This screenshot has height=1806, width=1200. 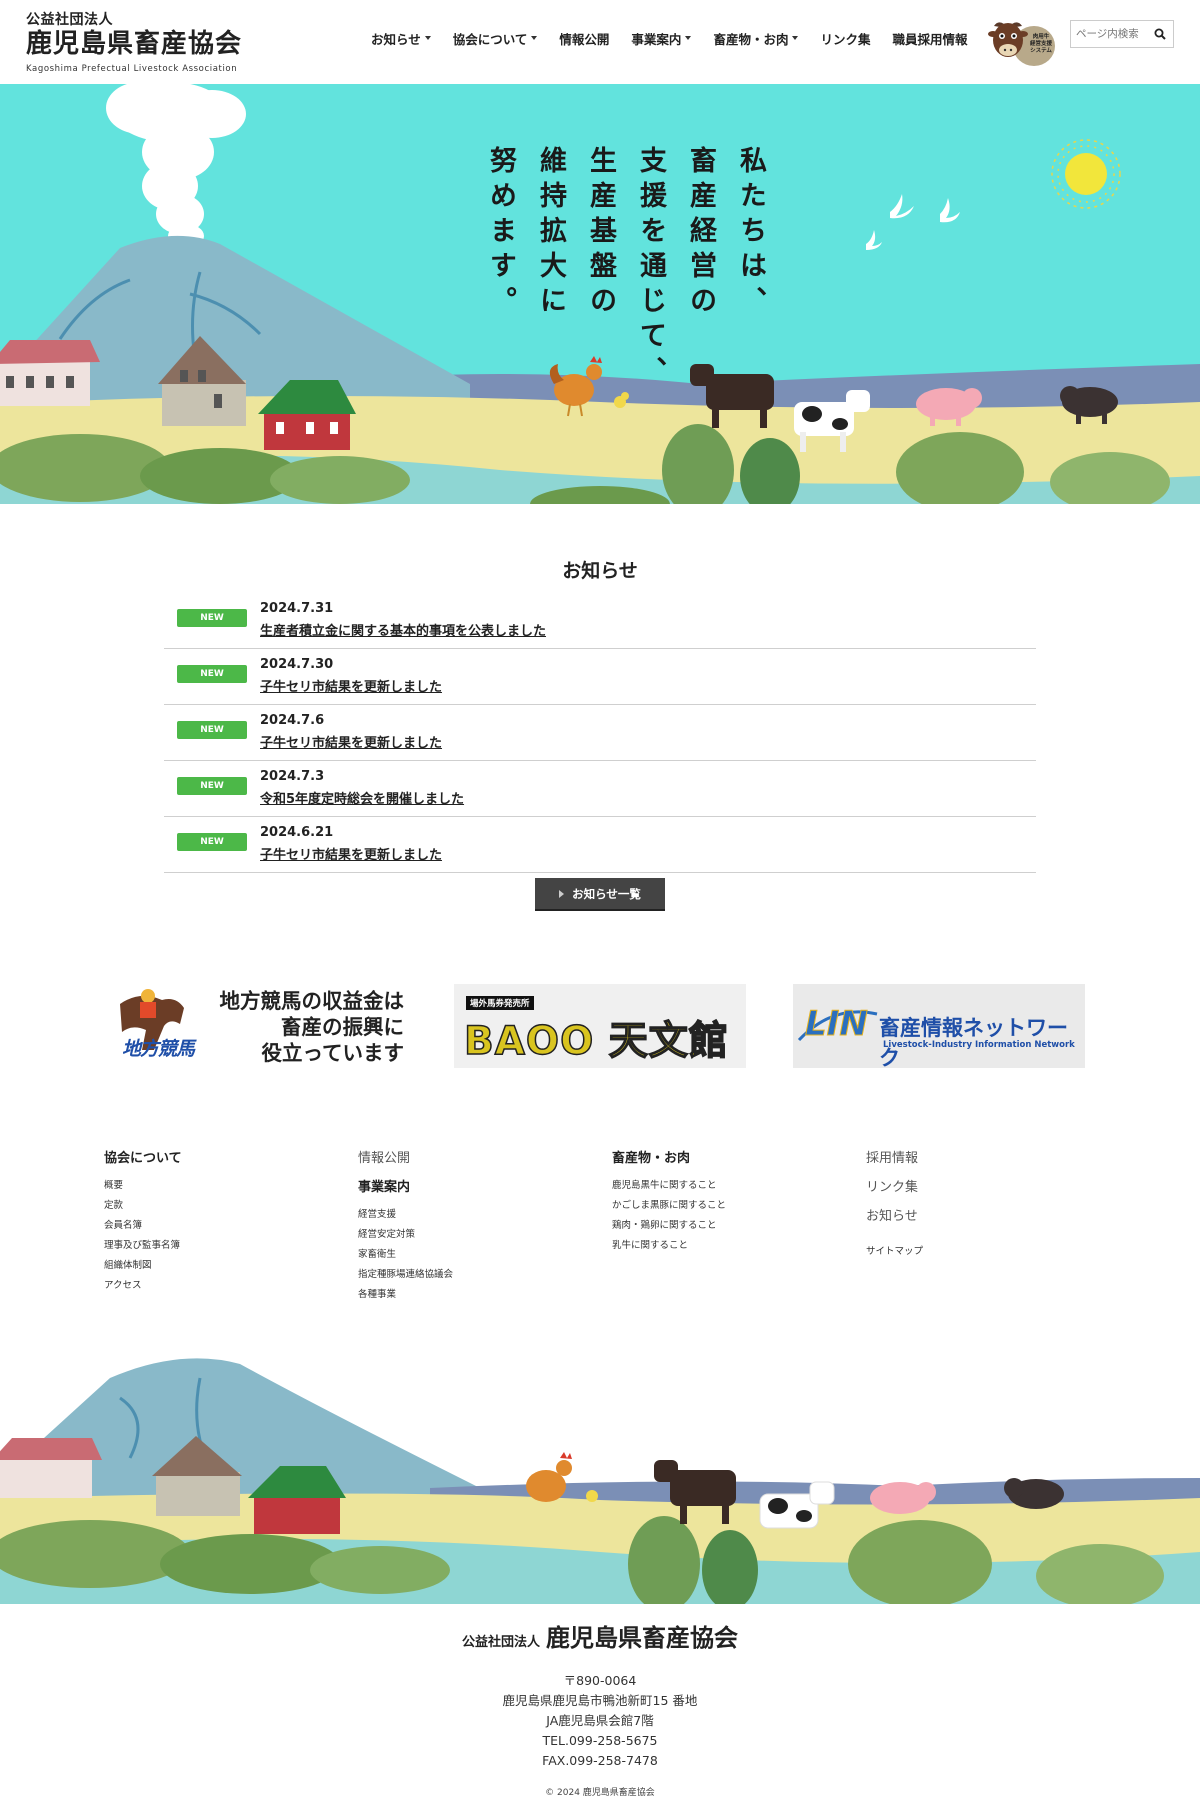 What do you see at coordinates (403, 629) in the screenshot?
I see `news-link: 生産者積立金に関する基本的事項を公表しました` at bounding box center [403, 629].